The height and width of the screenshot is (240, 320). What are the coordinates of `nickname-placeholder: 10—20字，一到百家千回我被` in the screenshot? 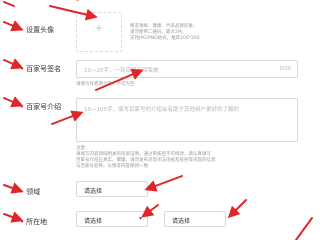 It's located at (121, 71).